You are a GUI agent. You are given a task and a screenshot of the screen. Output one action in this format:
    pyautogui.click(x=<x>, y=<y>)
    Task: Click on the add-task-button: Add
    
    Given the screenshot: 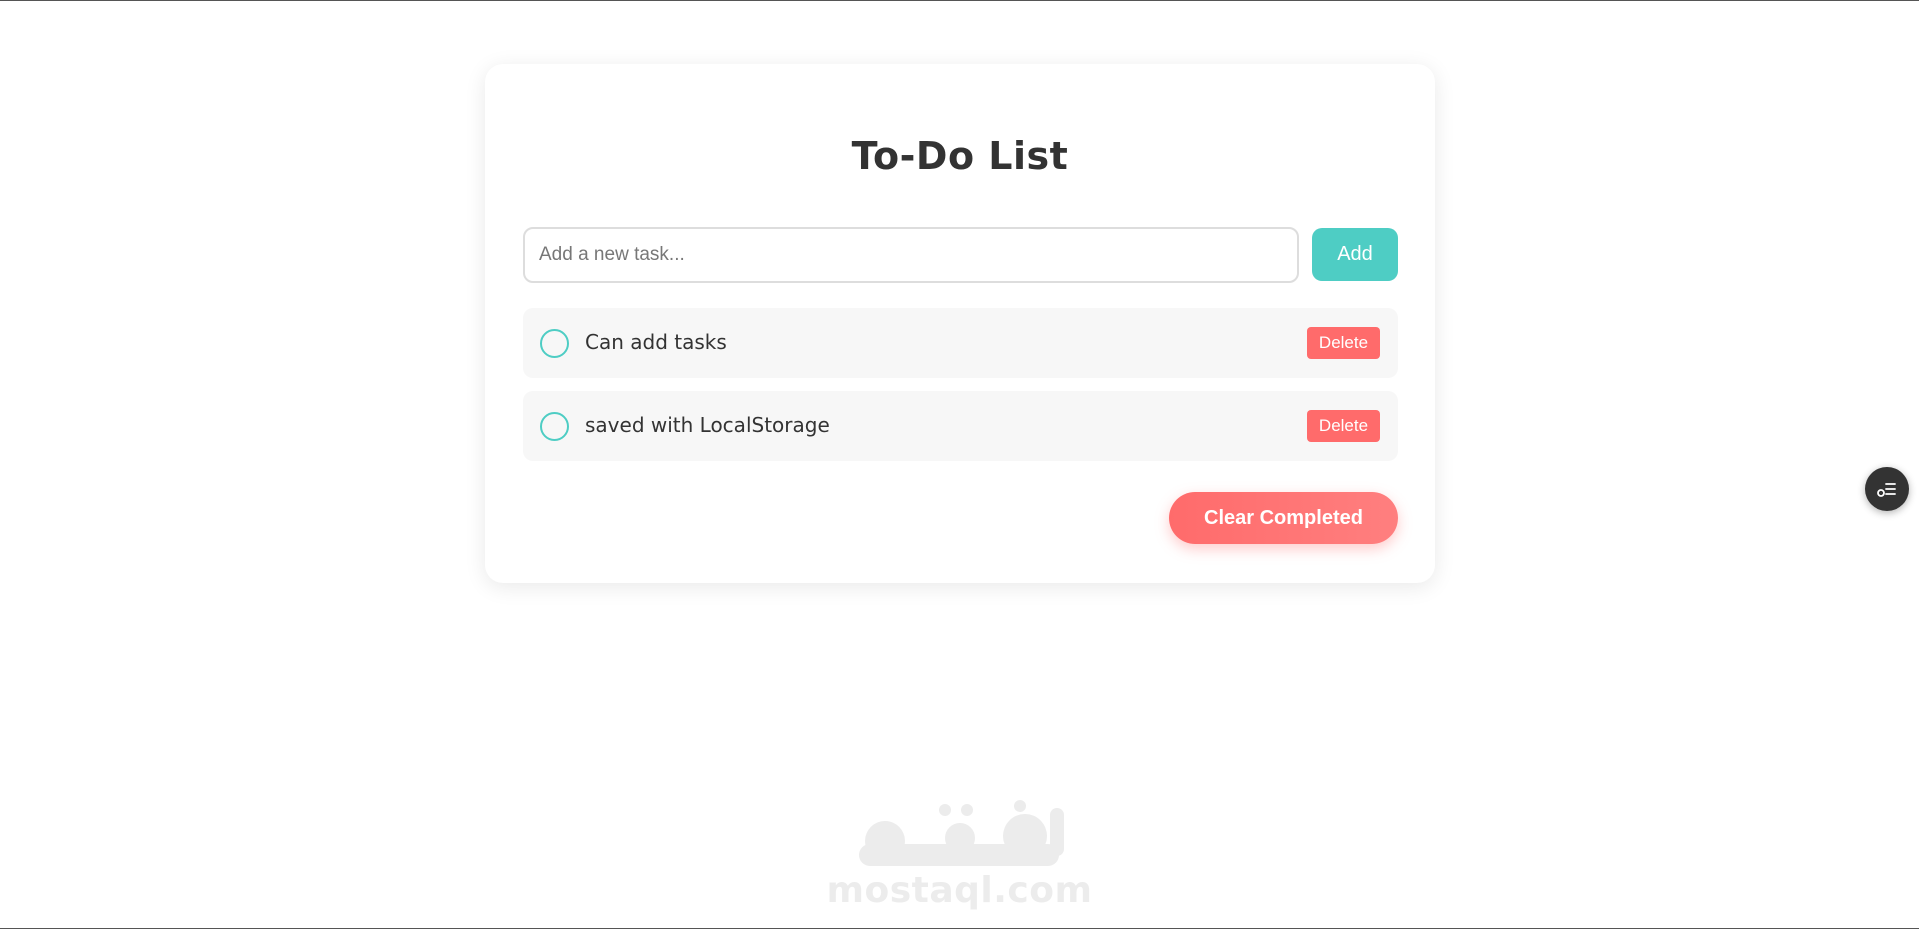 What is the action you would take?
    pyautogui.click(x=1355, y=254)
    